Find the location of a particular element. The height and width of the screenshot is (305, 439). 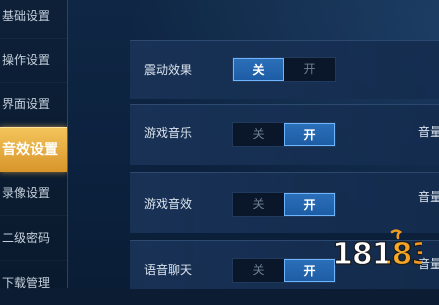

setting-label: 游戏音乐 is located at coordinates (168, 133).